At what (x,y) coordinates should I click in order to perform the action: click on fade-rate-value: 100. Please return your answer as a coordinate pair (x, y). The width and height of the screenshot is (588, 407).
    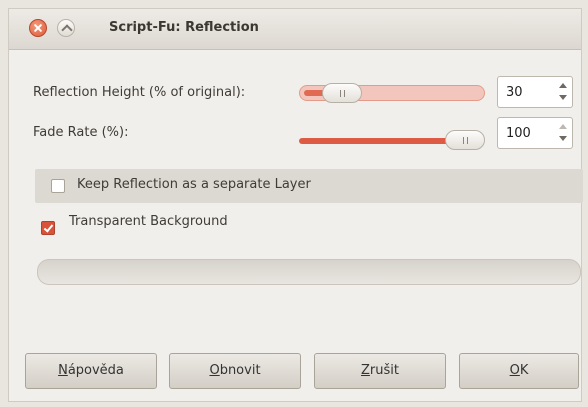
    Looking at the image, I should click on (518, 133).